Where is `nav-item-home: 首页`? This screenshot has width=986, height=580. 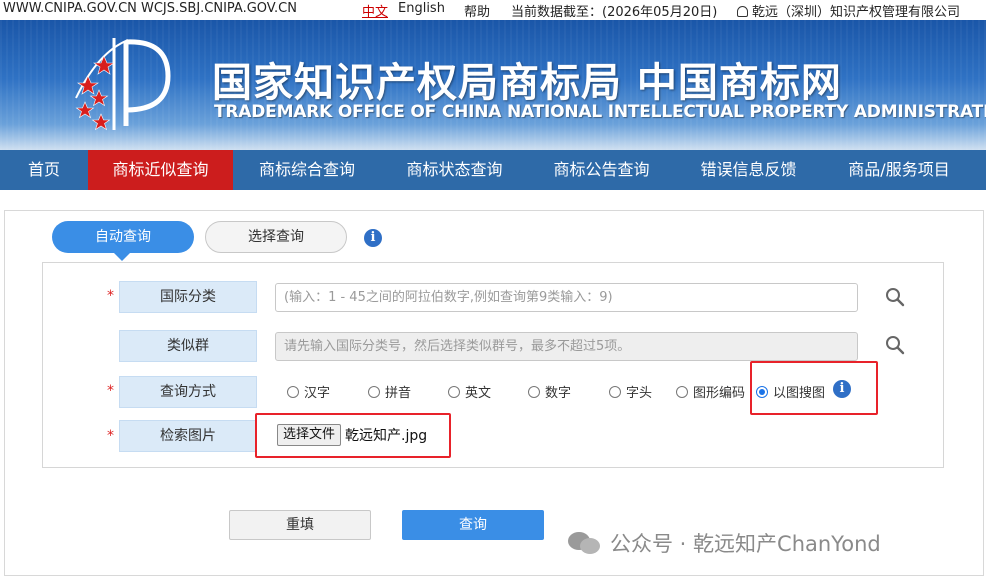
nav-item-home: 首页 is located at coordinates (44, 170).